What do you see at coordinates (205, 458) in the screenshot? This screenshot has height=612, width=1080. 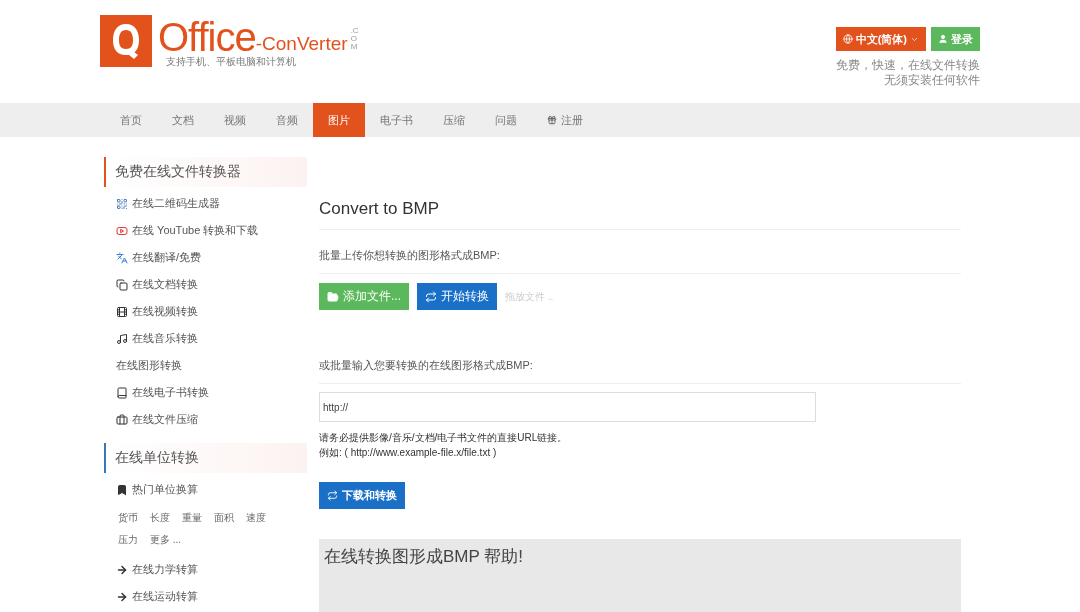 I see `sidebar-heading: 在线单位转换` at bounding box center [205, 458].